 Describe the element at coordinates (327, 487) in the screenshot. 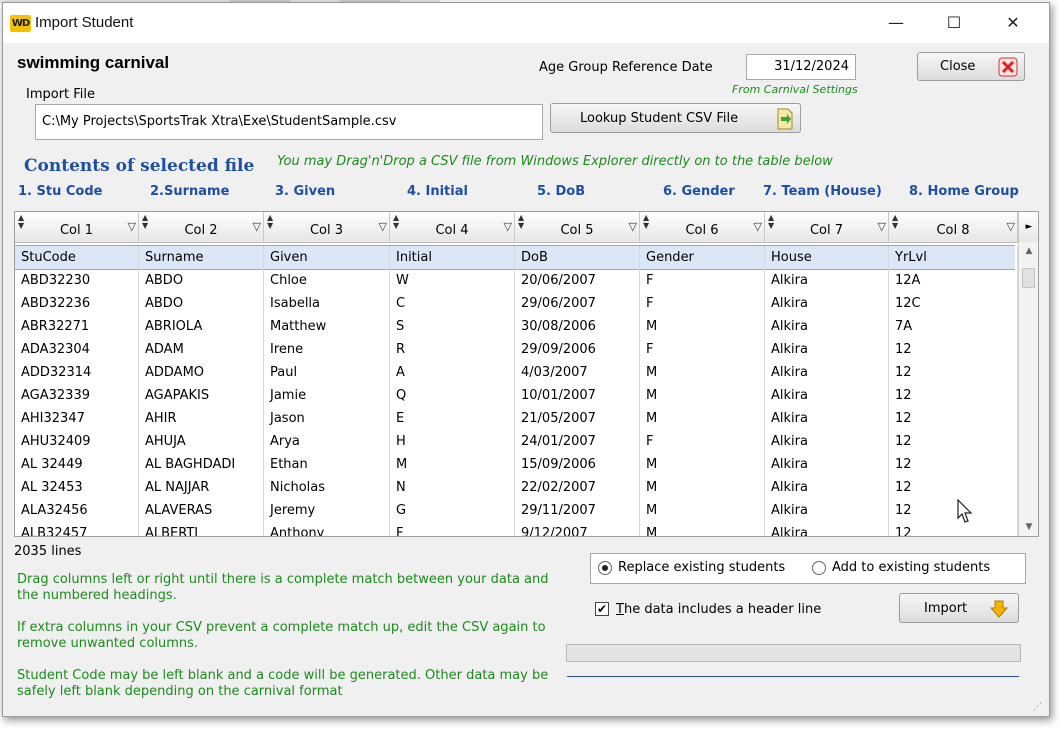

I see `table-cell: Nicholas` at that location.